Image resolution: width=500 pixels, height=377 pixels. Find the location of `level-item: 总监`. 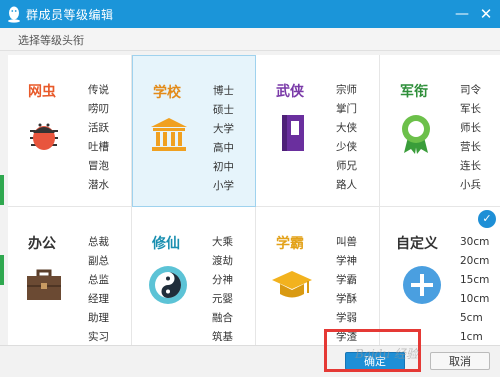

level-item: 总监 is located at coordinates (98, 280).